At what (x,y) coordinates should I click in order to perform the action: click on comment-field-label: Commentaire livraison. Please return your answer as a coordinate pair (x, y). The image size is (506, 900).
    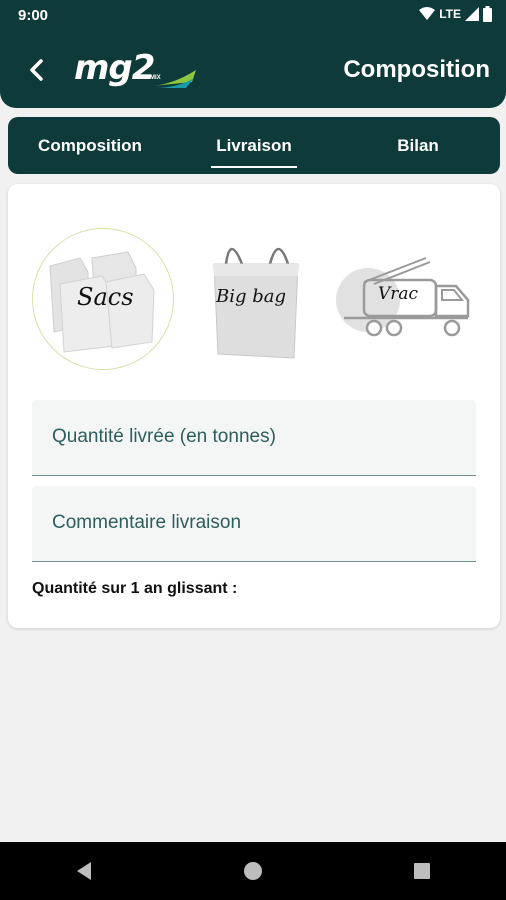
    Looking at the image, I should click on (147, 522).